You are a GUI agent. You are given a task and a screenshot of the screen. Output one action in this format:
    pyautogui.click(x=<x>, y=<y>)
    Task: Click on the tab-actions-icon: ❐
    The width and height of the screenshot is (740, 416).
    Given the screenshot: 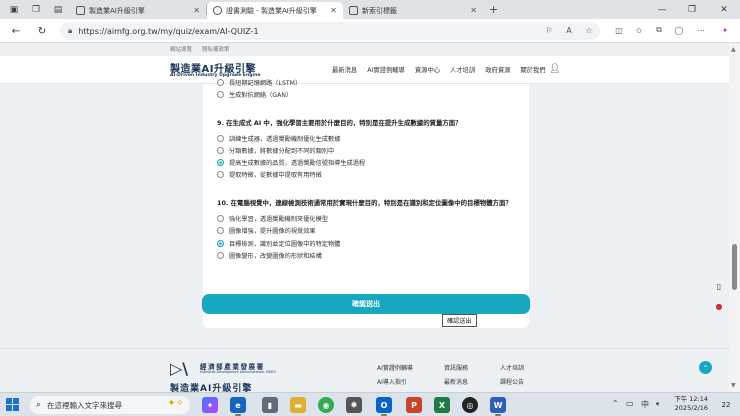 What is the action you would take?
    pyautogui.click(x=36, y=10)
    